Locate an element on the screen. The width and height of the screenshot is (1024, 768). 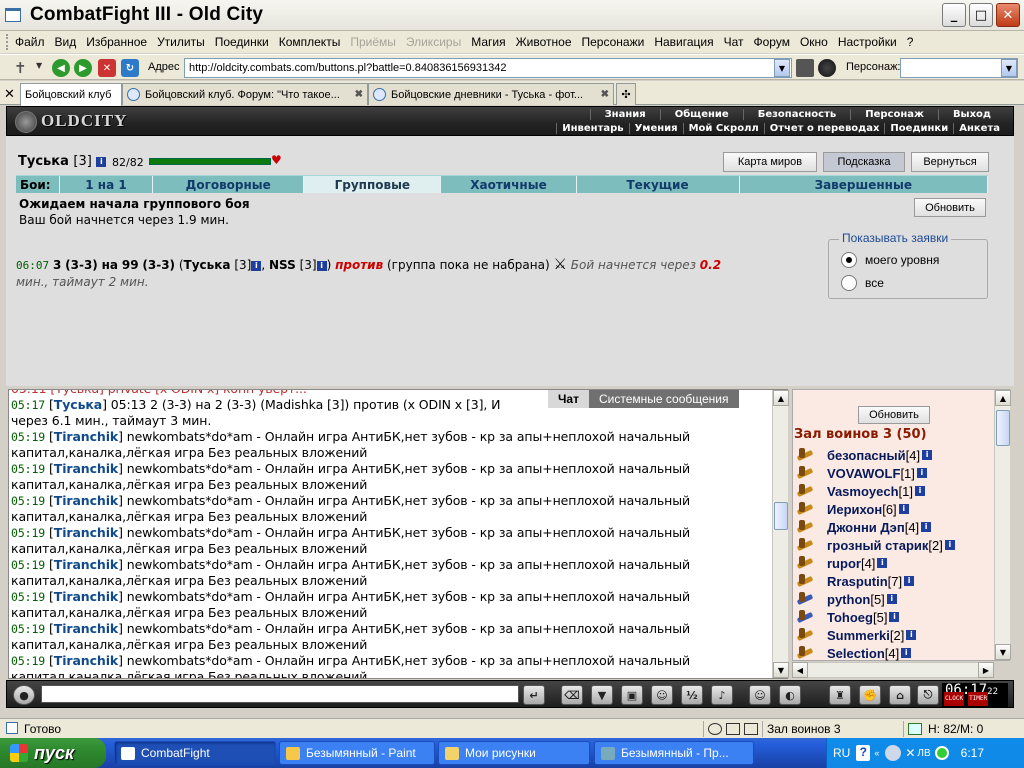
maximize-button: □ is located at coordinates (981, 15).